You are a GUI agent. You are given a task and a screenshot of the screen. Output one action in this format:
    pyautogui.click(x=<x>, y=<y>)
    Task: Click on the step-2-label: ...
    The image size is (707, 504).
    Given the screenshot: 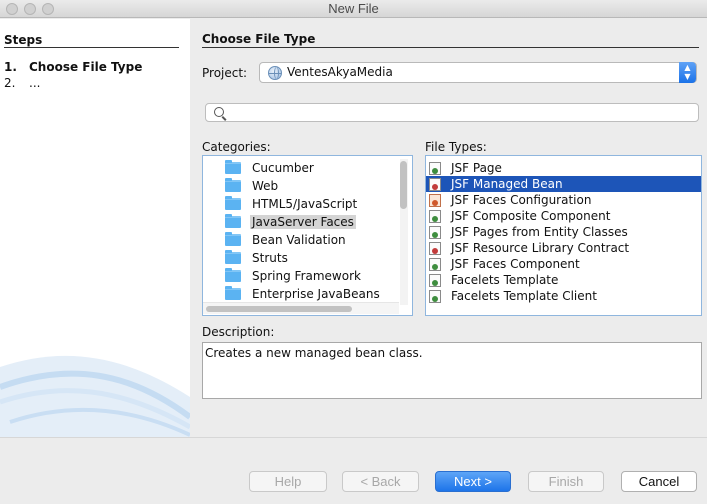 What is the action you would take?
    pyautogui.click(x=35, y=83)
    